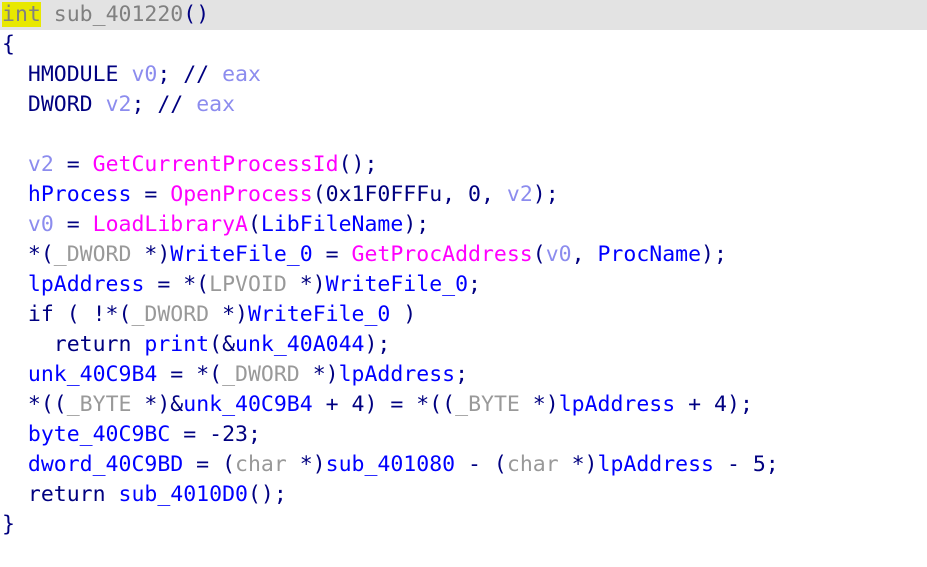  Describe the element at coordinates (463, 75) in the screenshot. I see `code-line: HMODULE v0; // eax` at that location.